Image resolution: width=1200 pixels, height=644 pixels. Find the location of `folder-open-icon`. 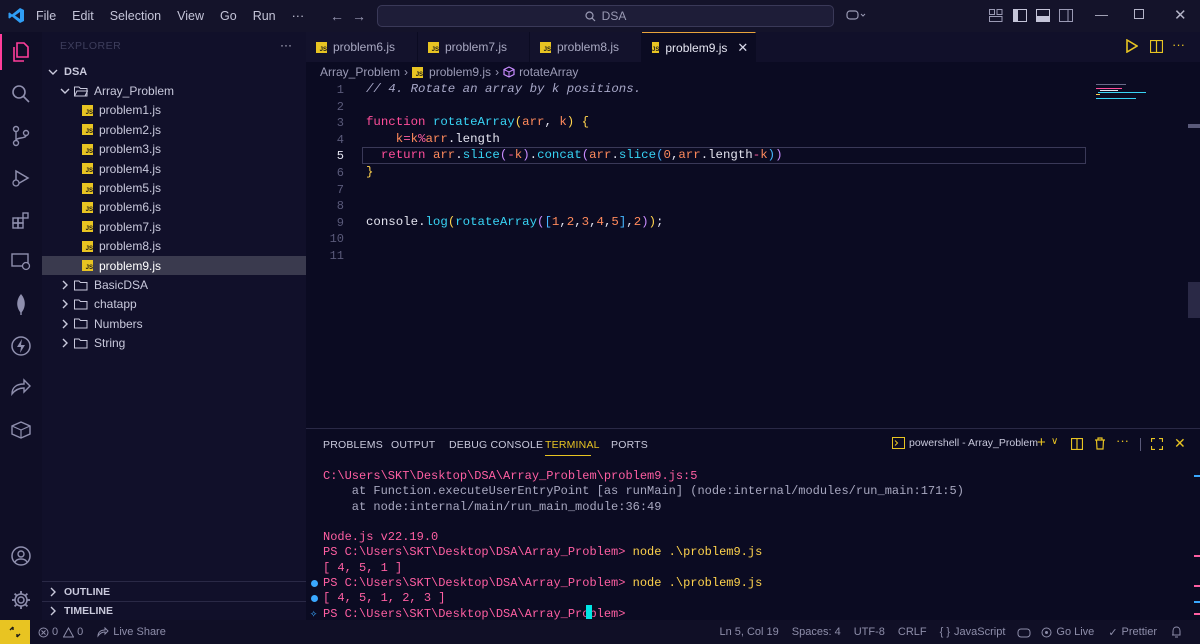

folder-open-icon is located at coordinates (81, 91).